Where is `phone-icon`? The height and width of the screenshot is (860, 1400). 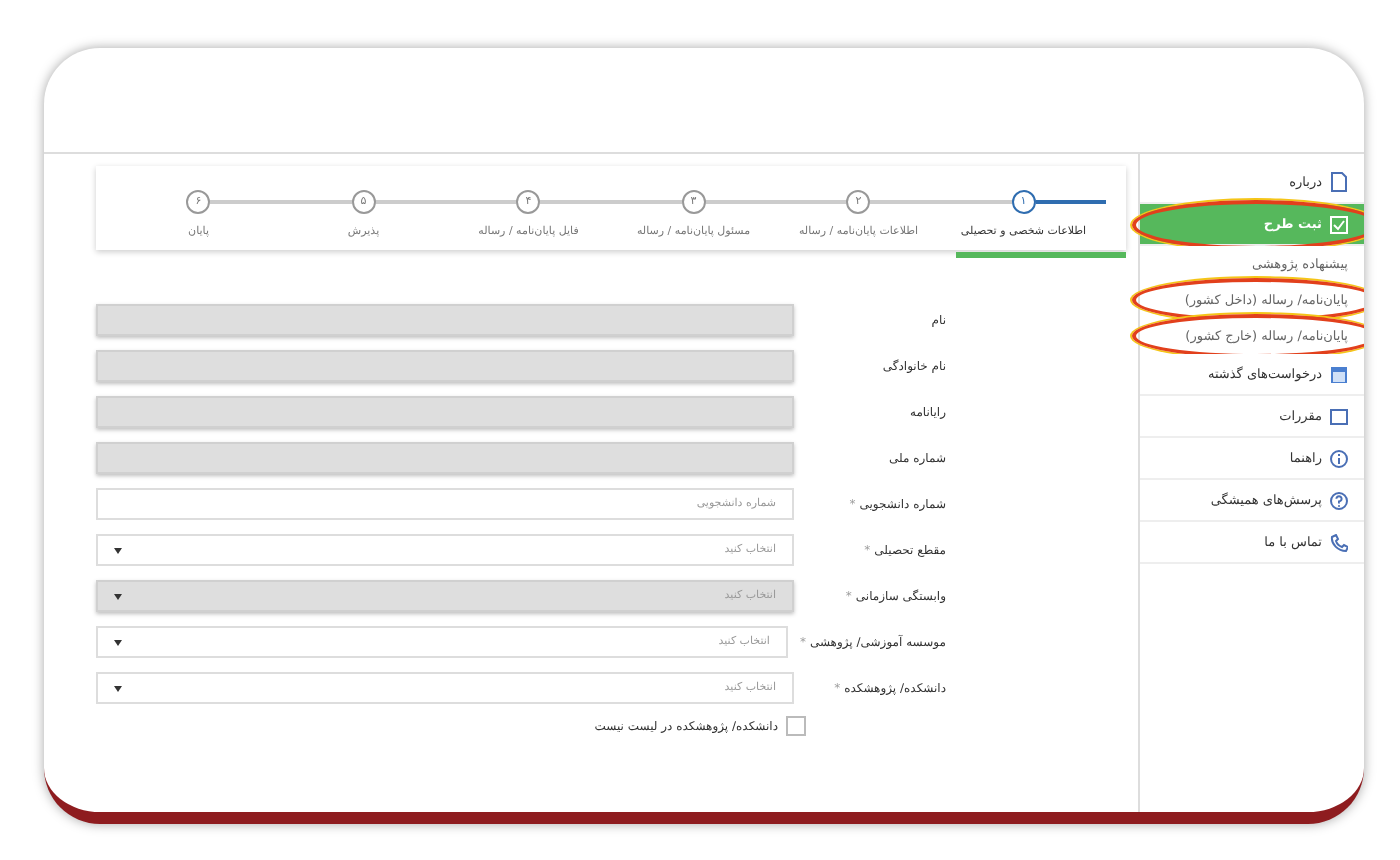 phone-icon is located at coordinates (1339, 542).